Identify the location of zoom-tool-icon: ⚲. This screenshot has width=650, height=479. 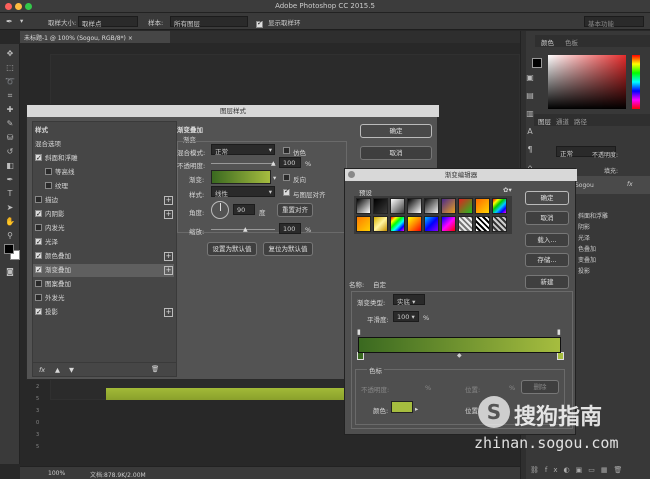
(10, 236).